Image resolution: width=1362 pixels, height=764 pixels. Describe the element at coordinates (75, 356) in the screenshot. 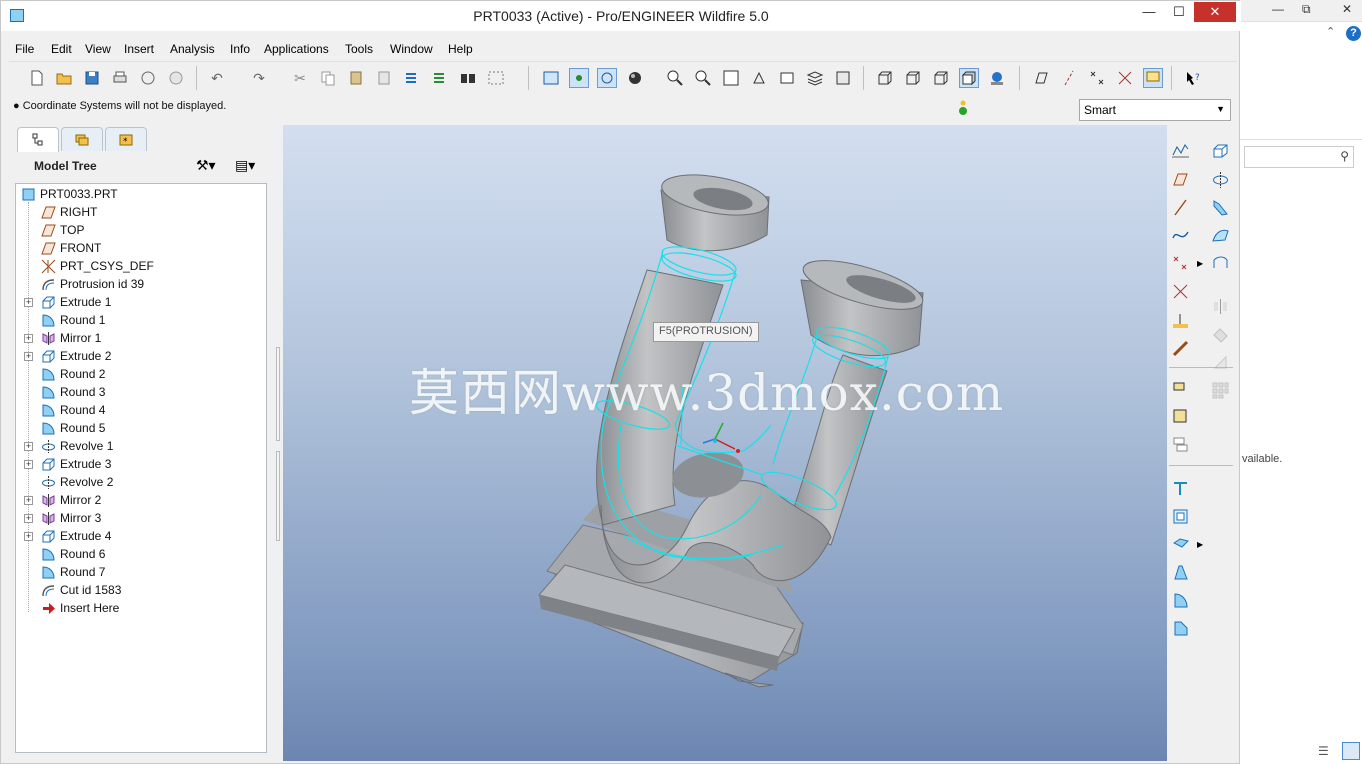

I see `tree-item: Extrude 2` at that location.